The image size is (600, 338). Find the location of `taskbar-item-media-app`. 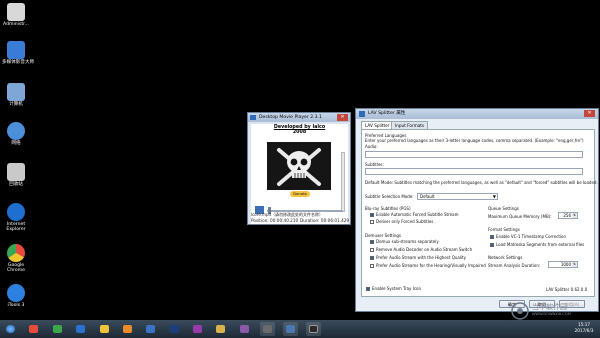

taskbar-item-media-app is located at coordinates (197, 329).